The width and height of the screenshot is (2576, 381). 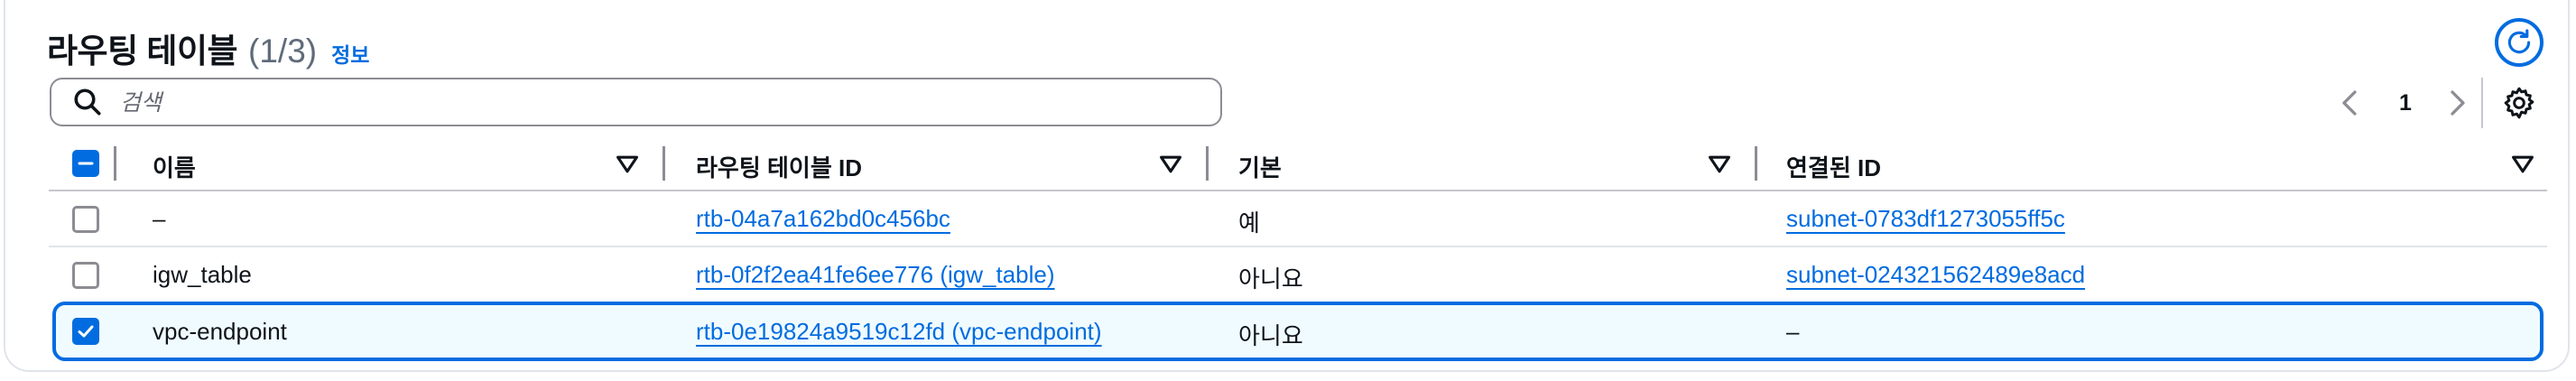 What do you see at coordinates (779, 166) in the screenshot?
I see `column-header-route-table-id: 라우팅 테이블 ID` at bounding box center [779, 166].